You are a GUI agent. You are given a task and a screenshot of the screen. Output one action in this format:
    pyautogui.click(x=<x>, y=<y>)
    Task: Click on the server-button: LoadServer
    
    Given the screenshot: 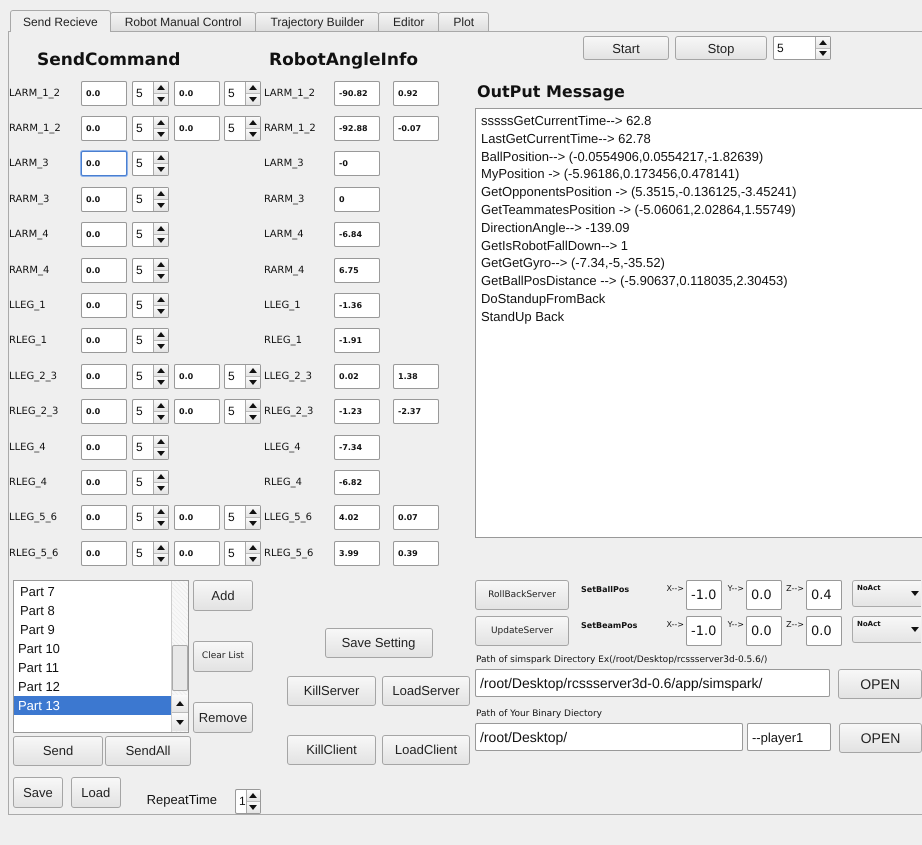 What is the action you would take?
    pyautogui.click(x=426, y=691)
    